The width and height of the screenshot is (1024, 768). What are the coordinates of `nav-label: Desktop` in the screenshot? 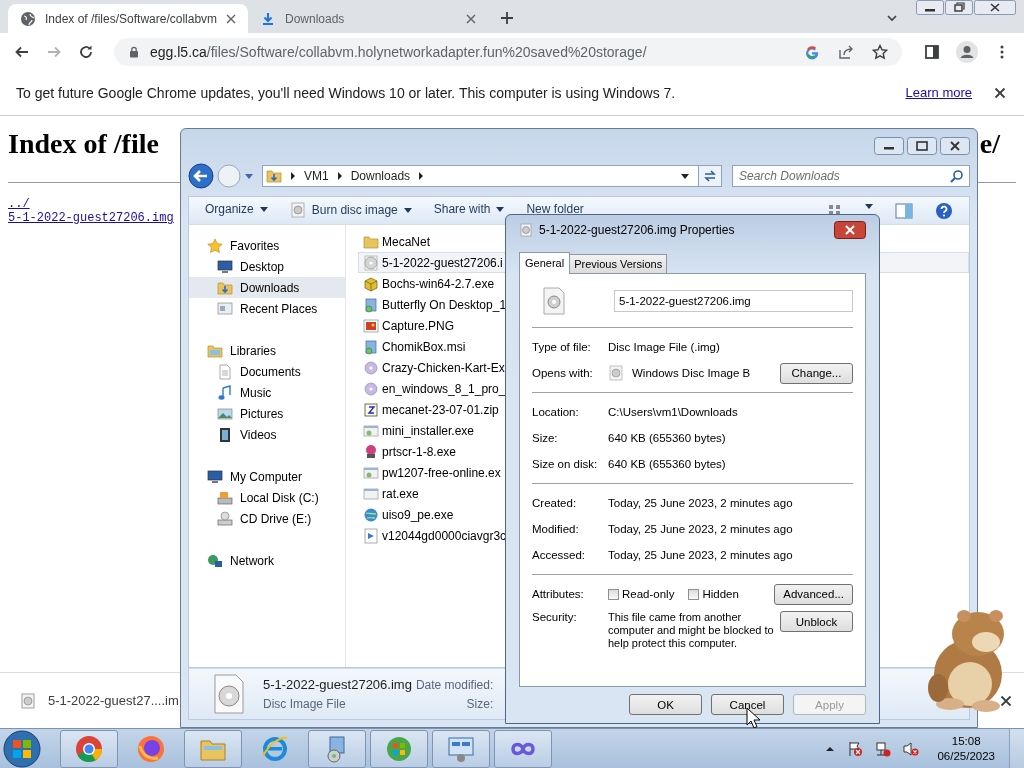 It's located at (262, 266).